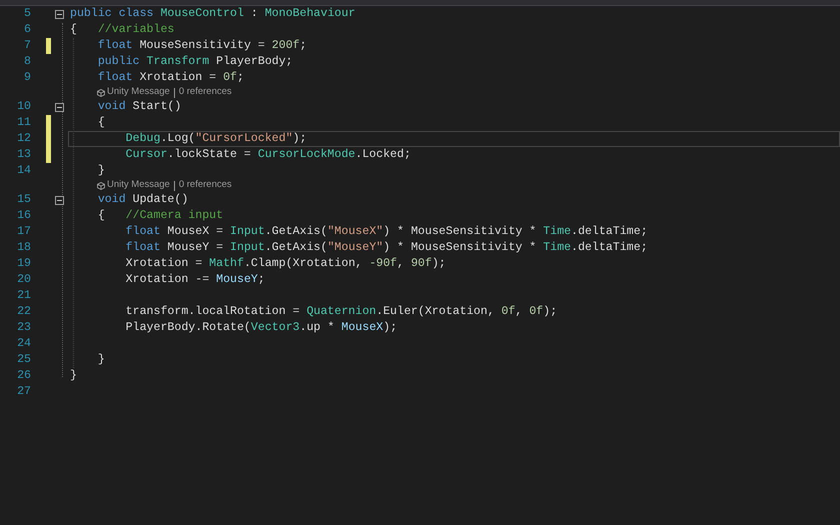 This screenshot has height=525, width=840. Describe the element at coordinates (23, 155) in the screenshot. I see `line-number: 13` at that location.